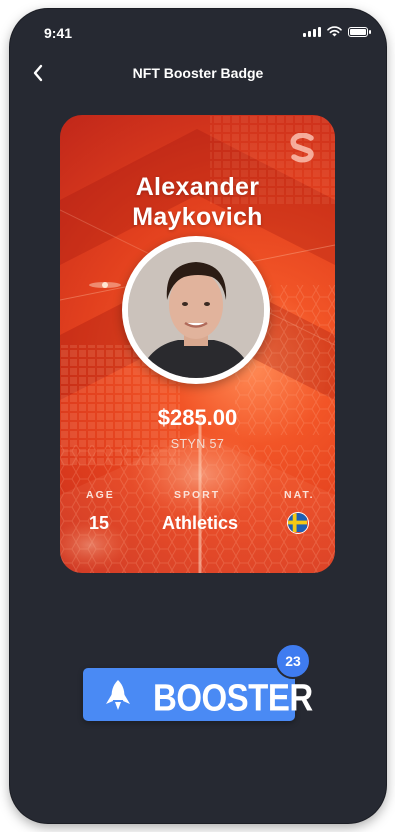  What do you see at coordinates (312, 31) in the screenshot?
I see `signal-icon` at bounding box center [312, 31].